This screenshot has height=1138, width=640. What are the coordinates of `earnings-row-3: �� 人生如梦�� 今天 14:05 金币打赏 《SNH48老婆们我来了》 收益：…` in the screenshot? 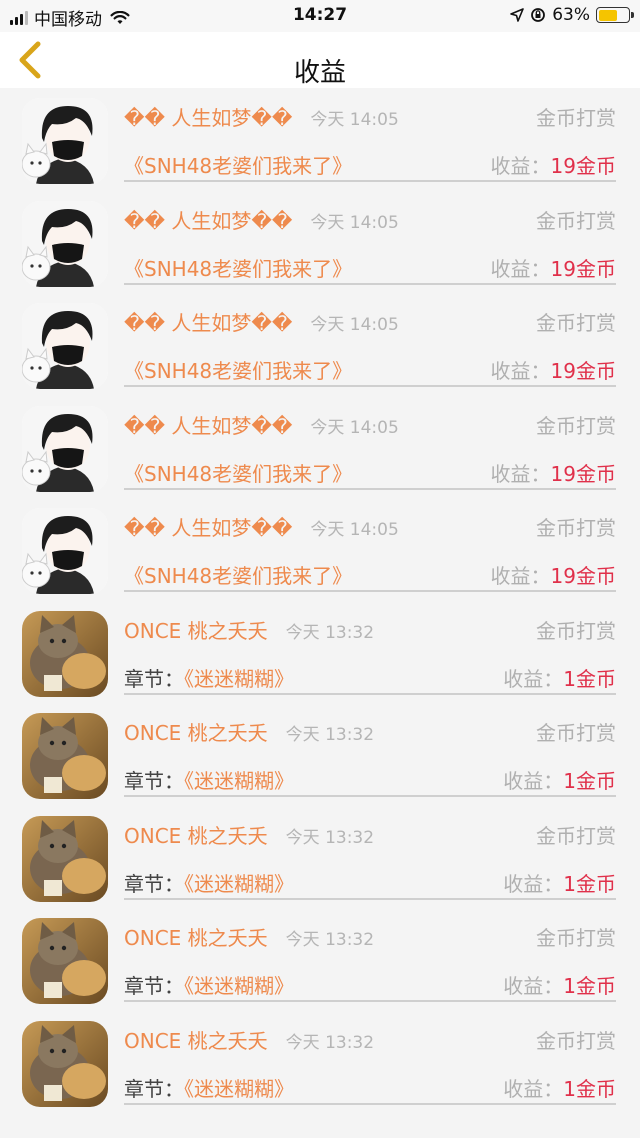 It's located at (320, 344).